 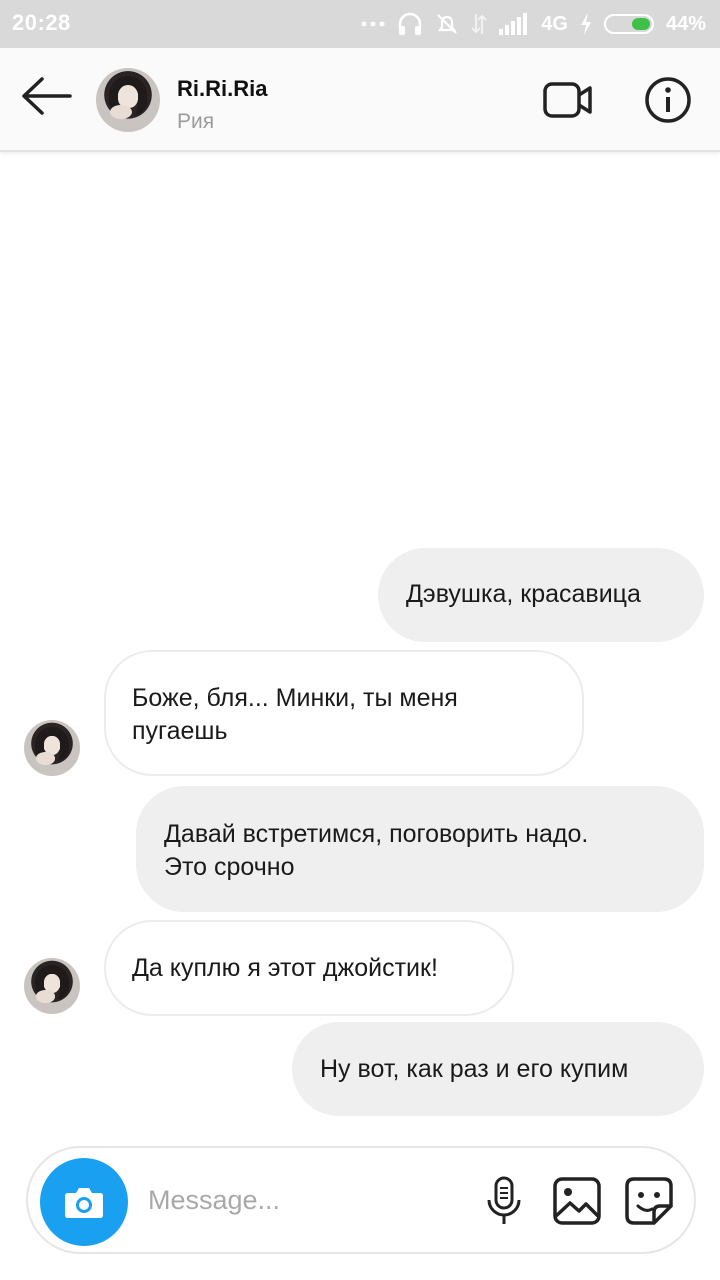 I want to click on message-composer, so click(x=361, y=1200).